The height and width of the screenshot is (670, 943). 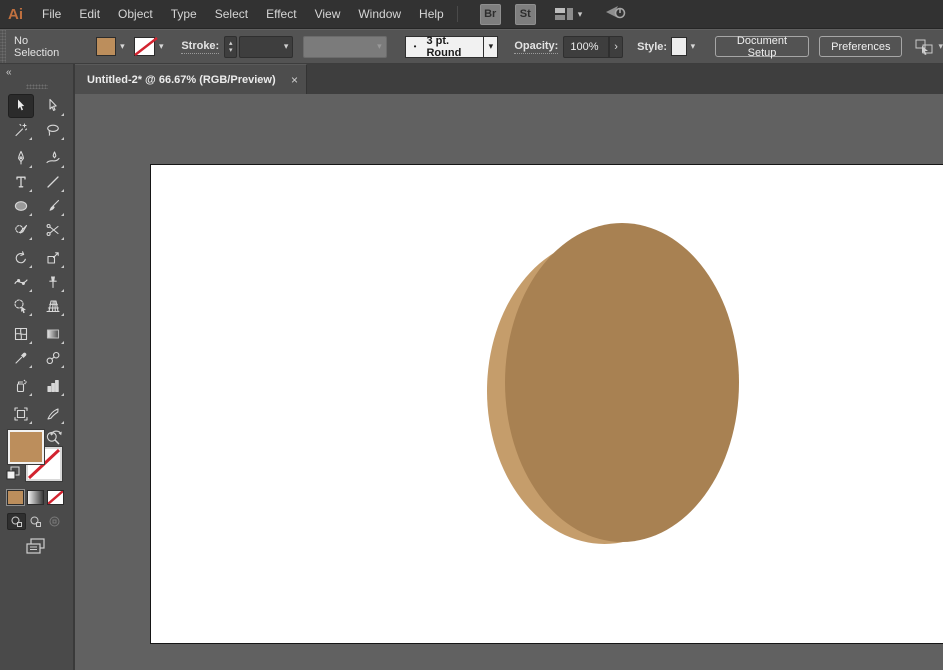 I want to click on tools-panel-grip, so click(x=37, y=86).